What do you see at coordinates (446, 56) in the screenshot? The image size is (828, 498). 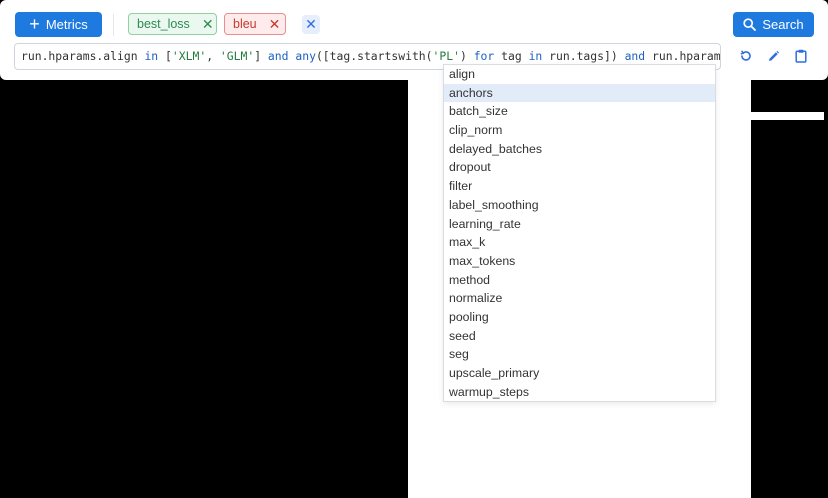 I see `query-token: 'PL'` at bounding box center [446, 56].